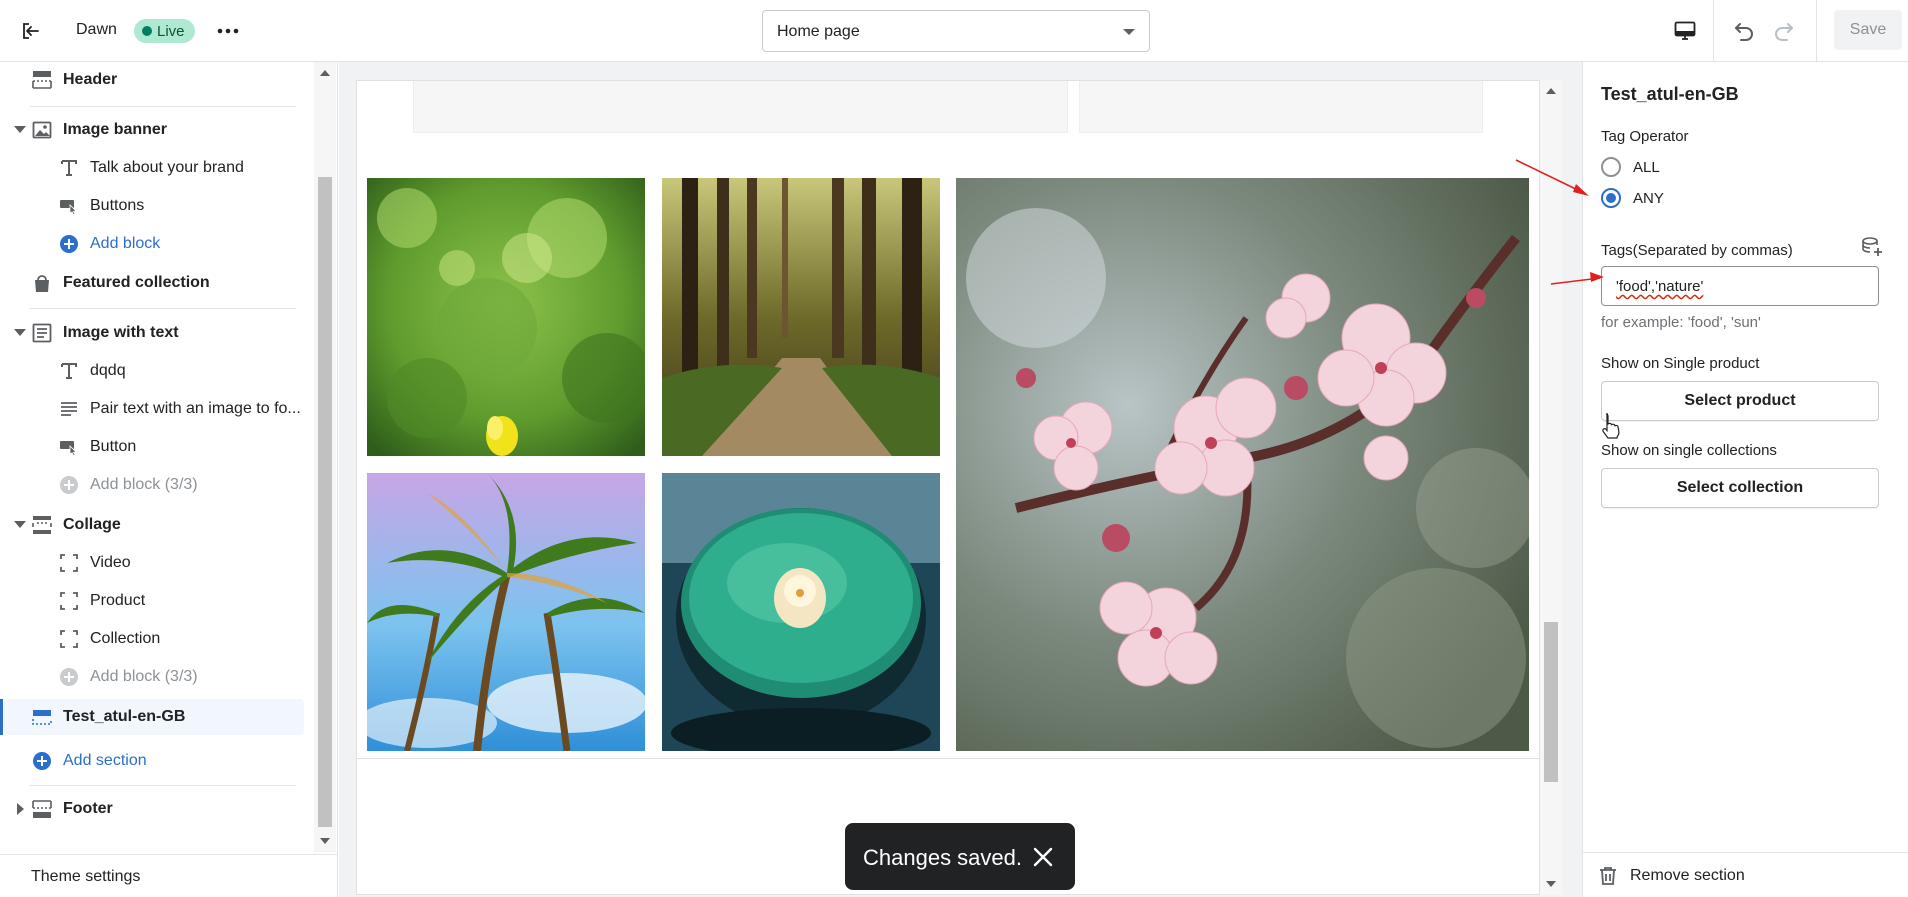 This screenshot has height=897, width=1908. I want to click on page-select: Home page, so click(956, 31).